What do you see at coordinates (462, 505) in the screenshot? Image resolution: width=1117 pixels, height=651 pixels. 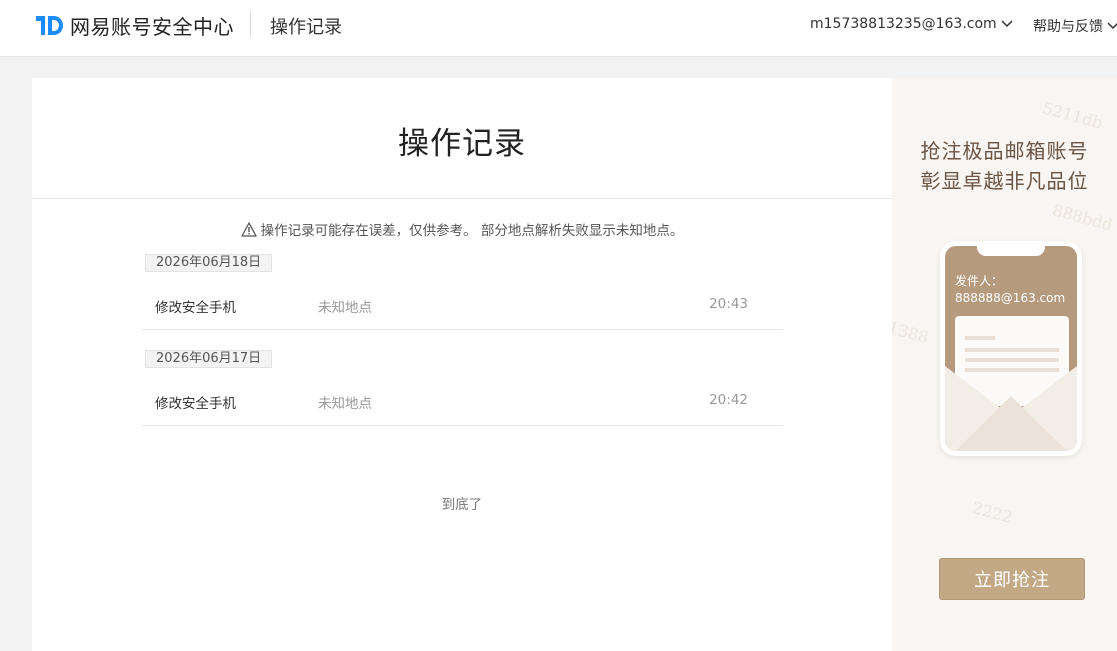 I see `end-of-list: 到底了` at bounding box center [462, 505].